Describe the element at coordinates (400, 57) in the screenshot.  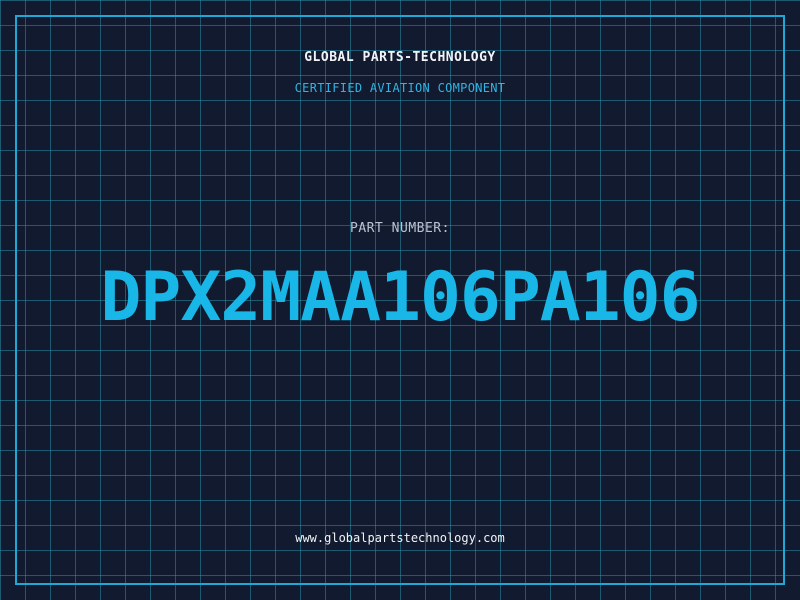
I see `brand-title: GLOBAL PARTS-TECHNOLOGY` at that location.